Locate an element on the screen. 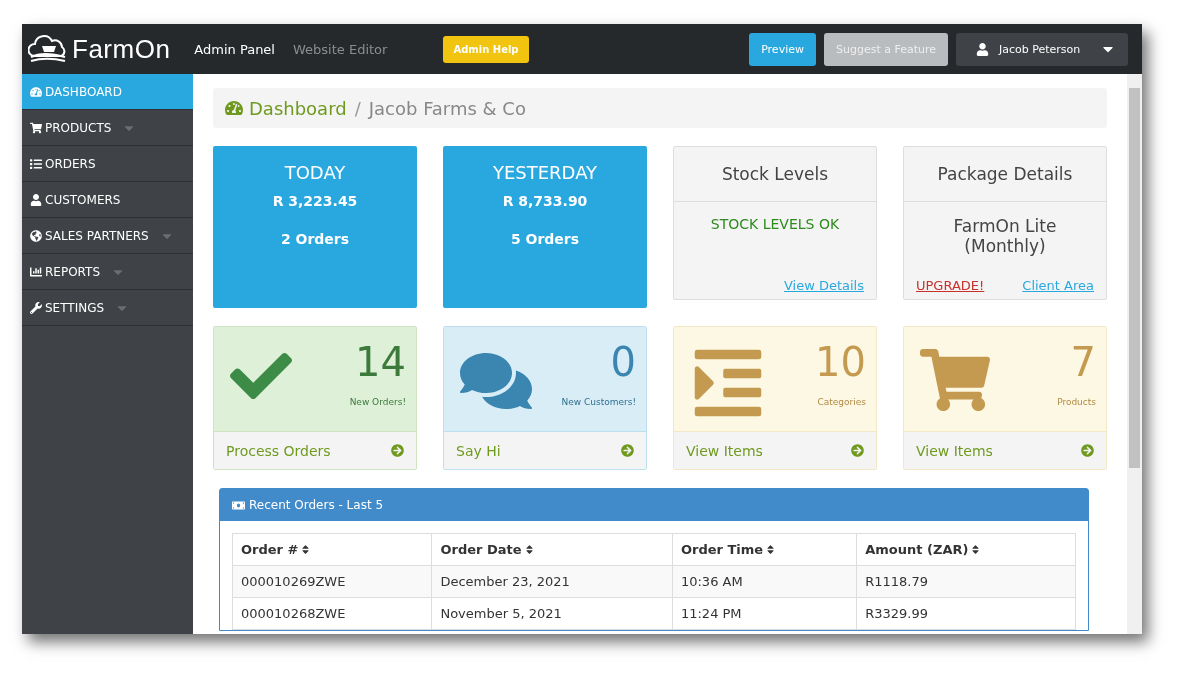  plan-name: FarmOn Lite (Monthly) is located at coordinates (1005, 236).